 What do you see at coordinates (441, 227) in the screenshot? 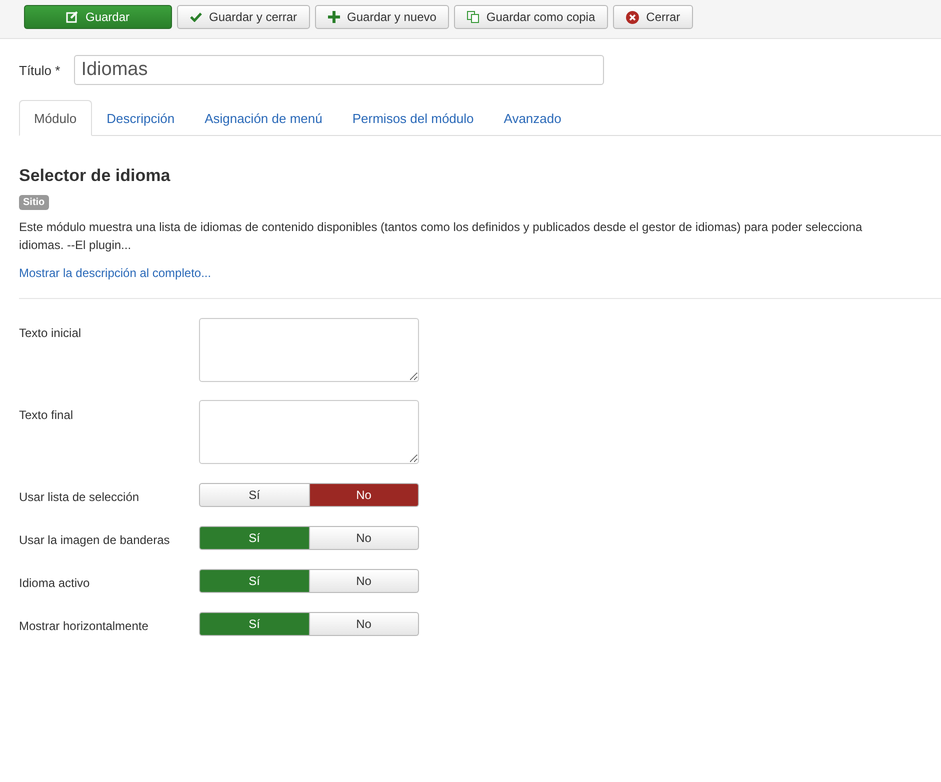
I see `description-text: Este módulo muestra una lista de idiomas de contenido disponibles (tantos como los definidos y publicados desde el gestor de idiomas) para poder selecciona` at bounding box center [441, 227].